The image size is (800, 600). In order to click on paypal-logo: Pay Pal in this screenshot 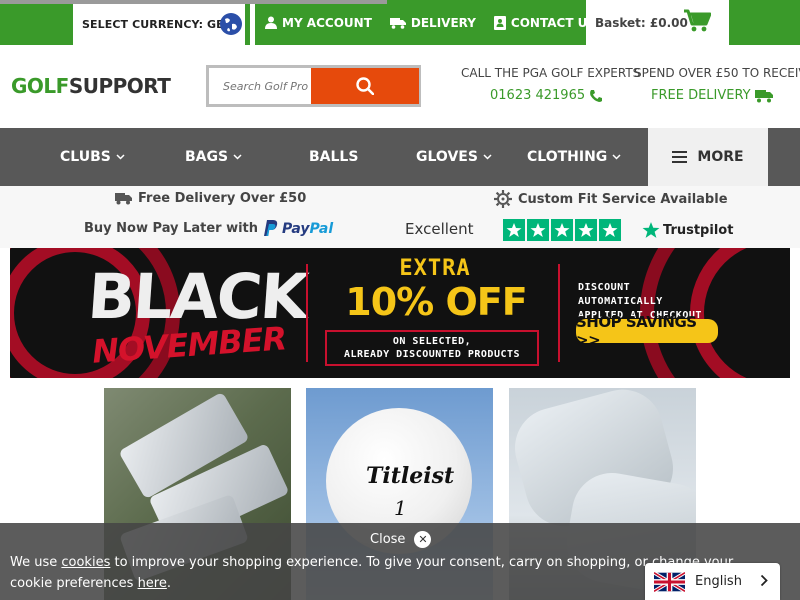, I will do `click(298, 228)`.